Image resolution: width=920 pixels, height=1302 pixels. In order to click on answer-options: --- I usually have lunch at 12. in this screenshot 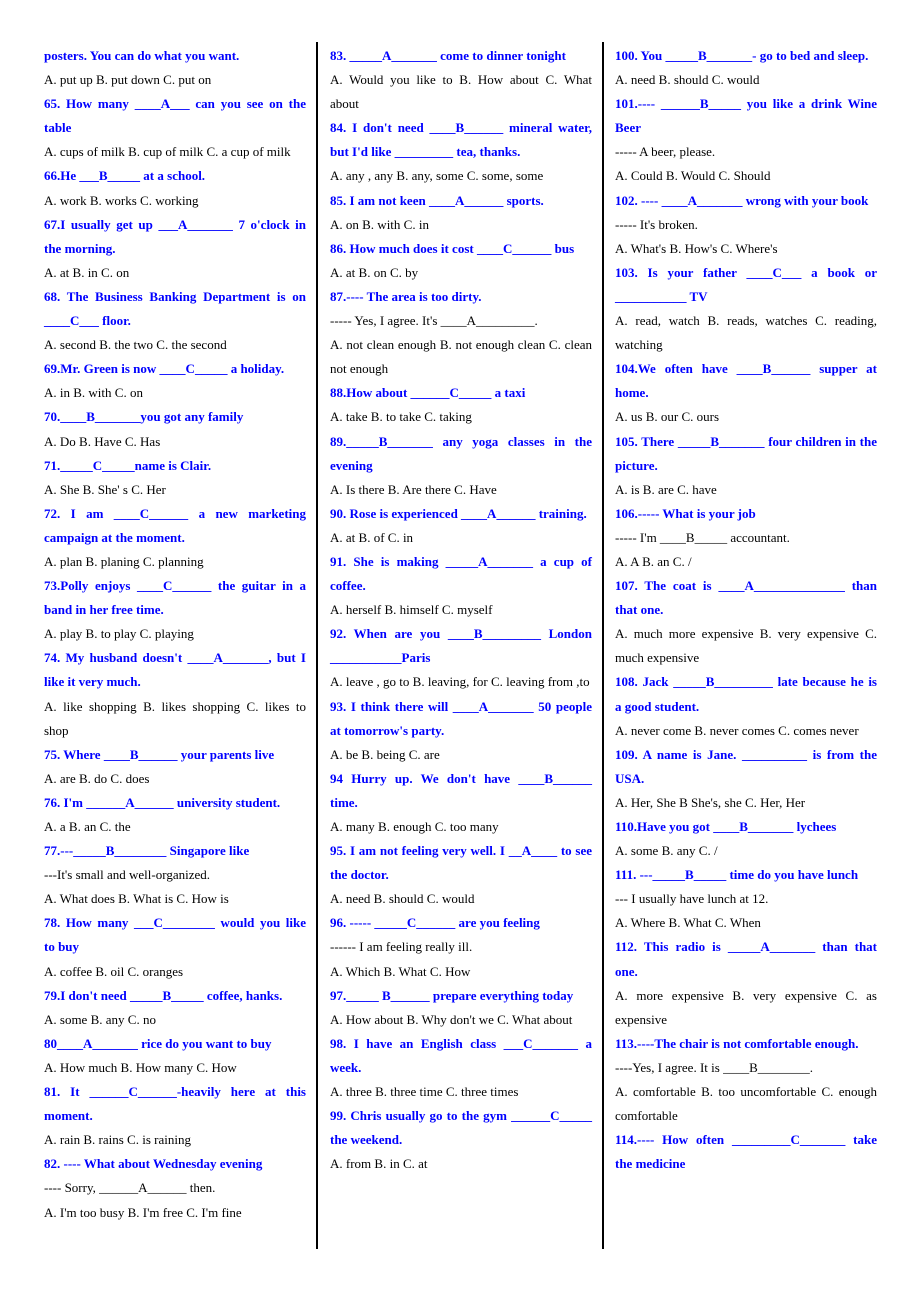, I will do `click(692, 899)`.